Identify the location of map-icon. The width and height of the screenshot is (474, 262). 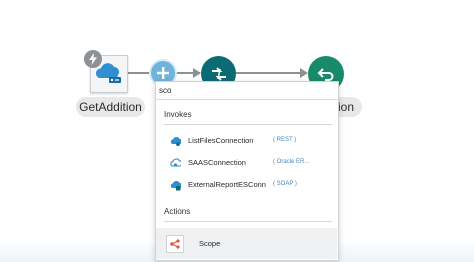
(218, 73).